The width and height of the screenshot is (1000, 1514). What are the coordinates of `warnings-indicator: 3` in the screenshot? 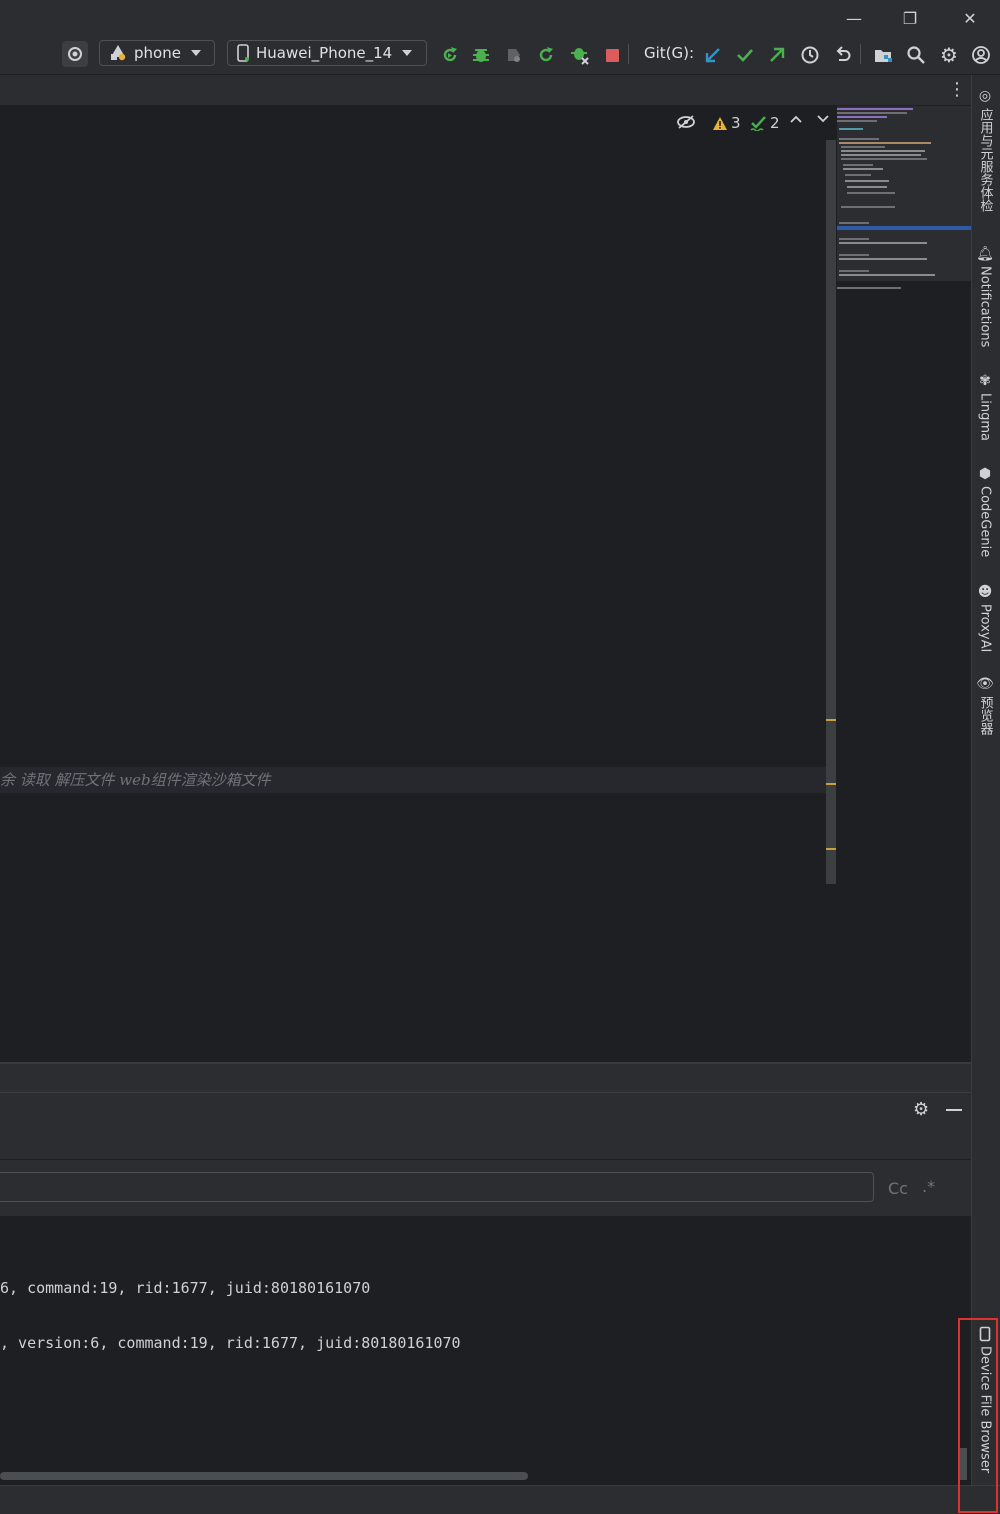 It's located at (726, 123).